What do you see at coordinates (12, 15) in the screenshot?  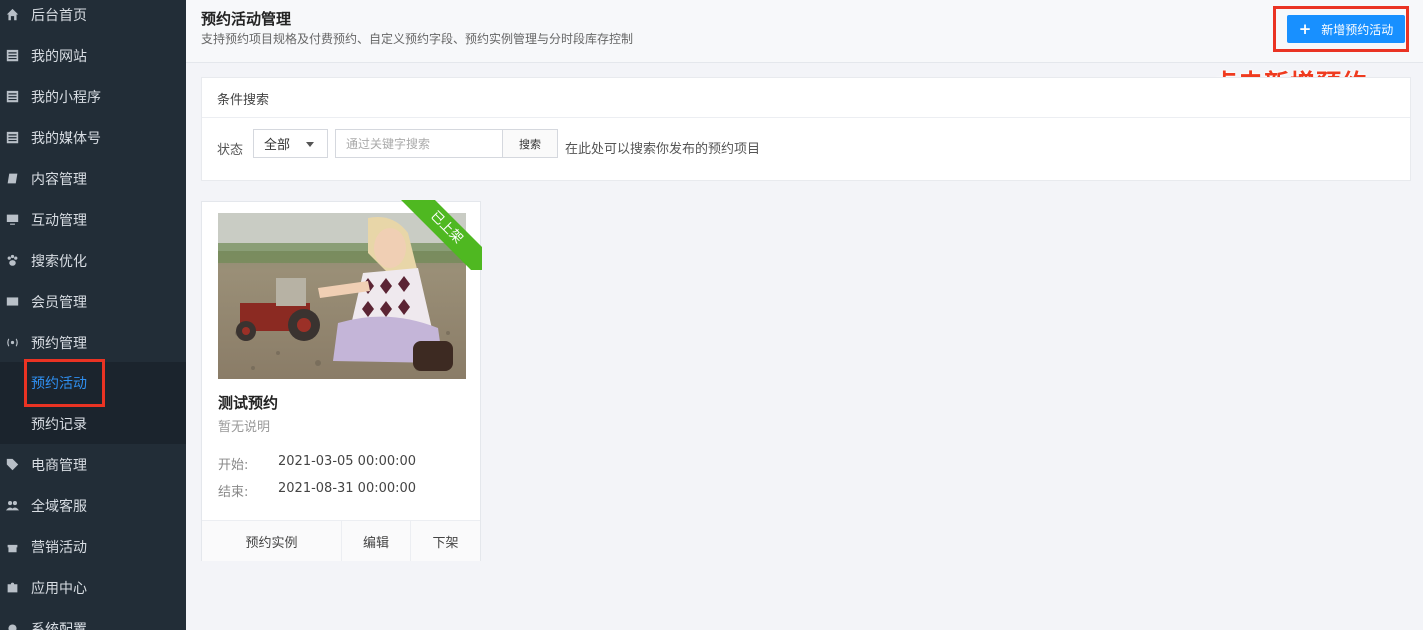 I see `home-icon` at bounding box center [12, 15].